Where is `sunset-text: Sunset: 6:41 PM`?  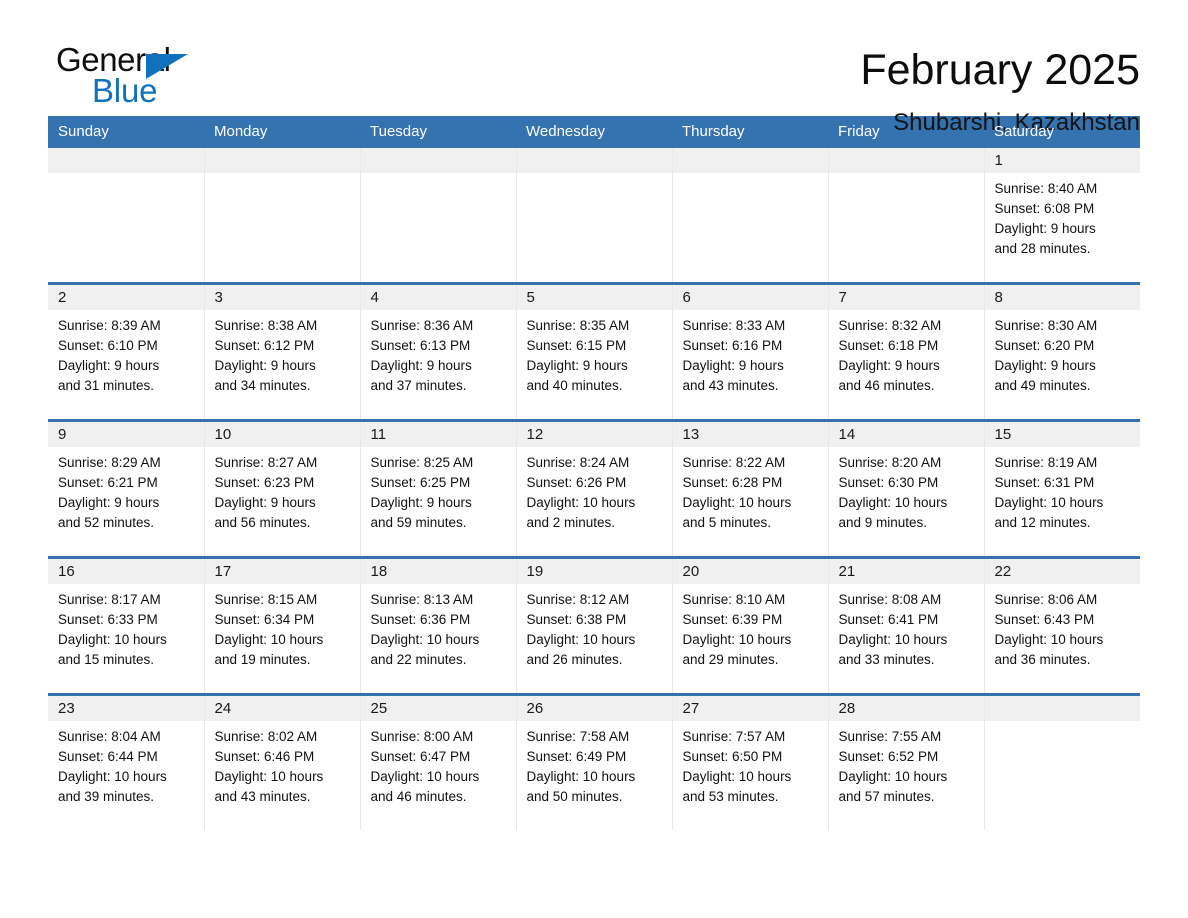 sunset-text: Sunset: 6:41 PM is located at coordinates (888, 619).